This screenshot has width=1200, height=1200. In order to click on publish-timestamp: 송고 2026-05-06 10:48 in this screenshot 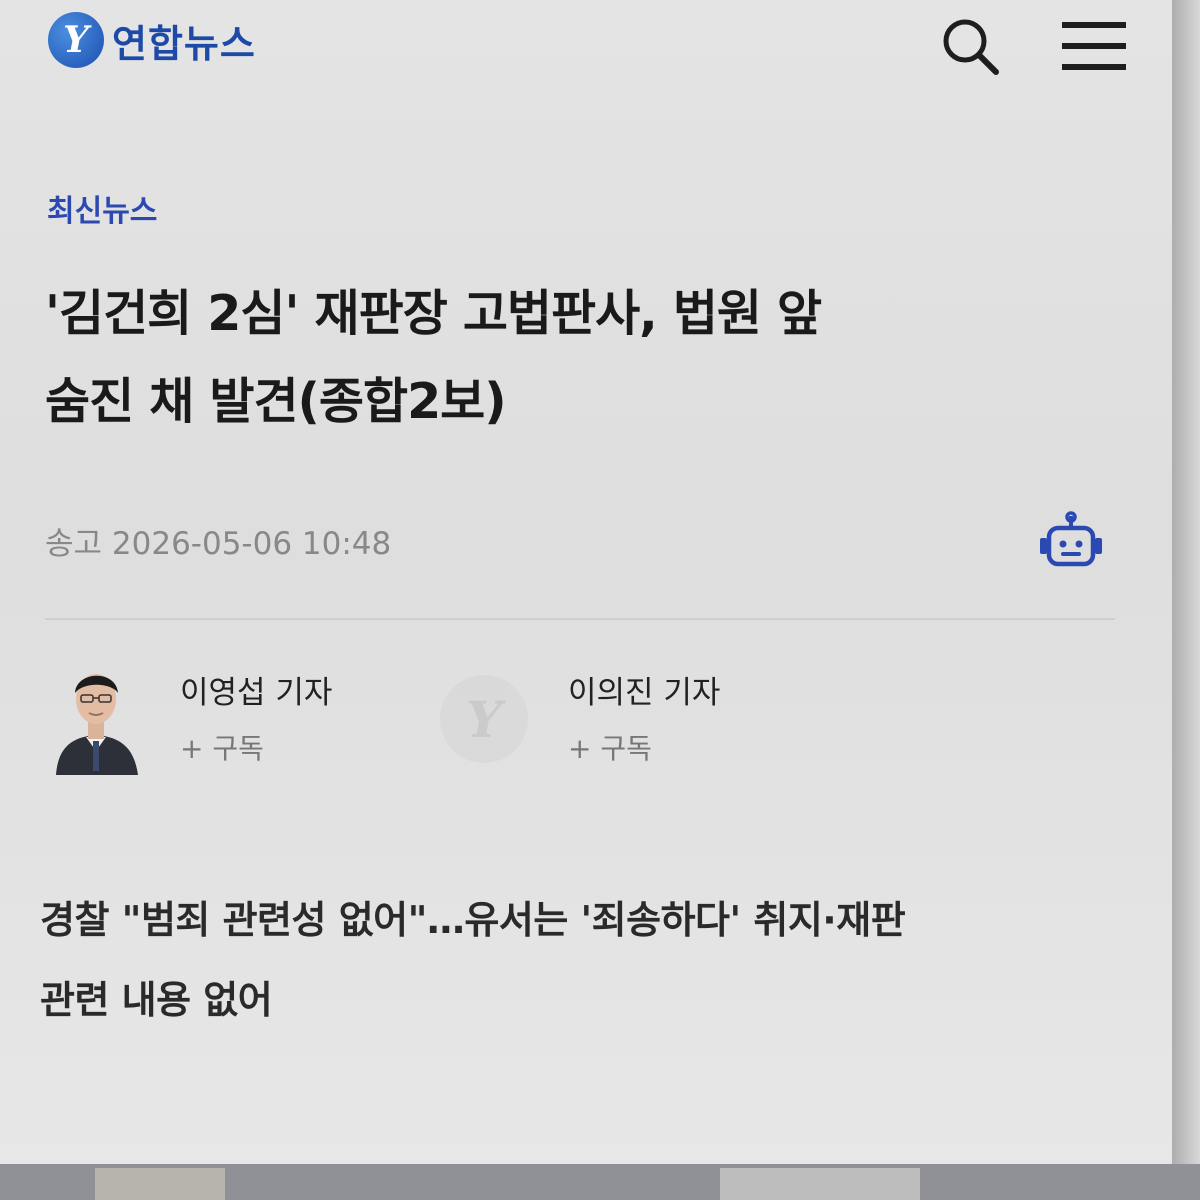, I will do `click(218, 540)`.